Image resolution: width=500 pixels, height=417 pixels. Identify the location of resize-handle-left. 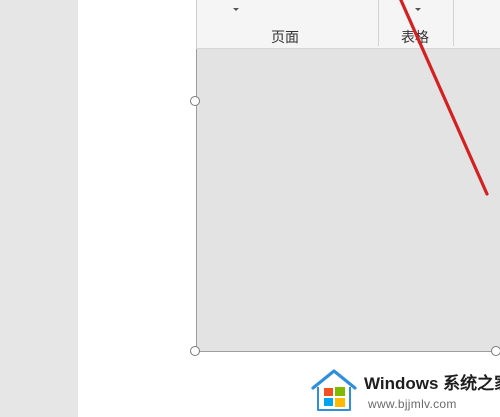
(195, 101).